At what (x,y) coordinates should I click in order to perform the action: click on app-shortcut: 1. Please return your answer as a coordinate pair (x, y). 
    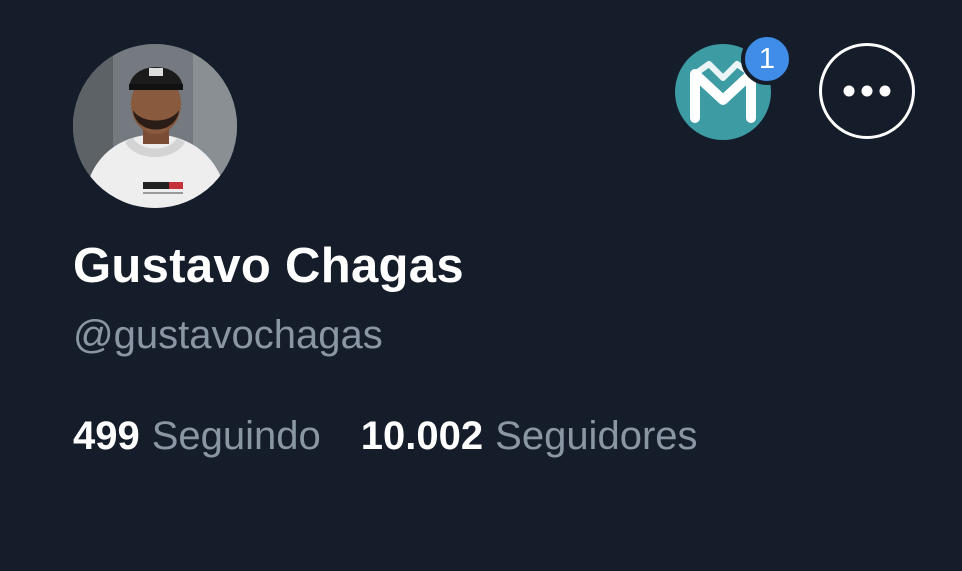
    Looking at the image, I should click on (734, 86).